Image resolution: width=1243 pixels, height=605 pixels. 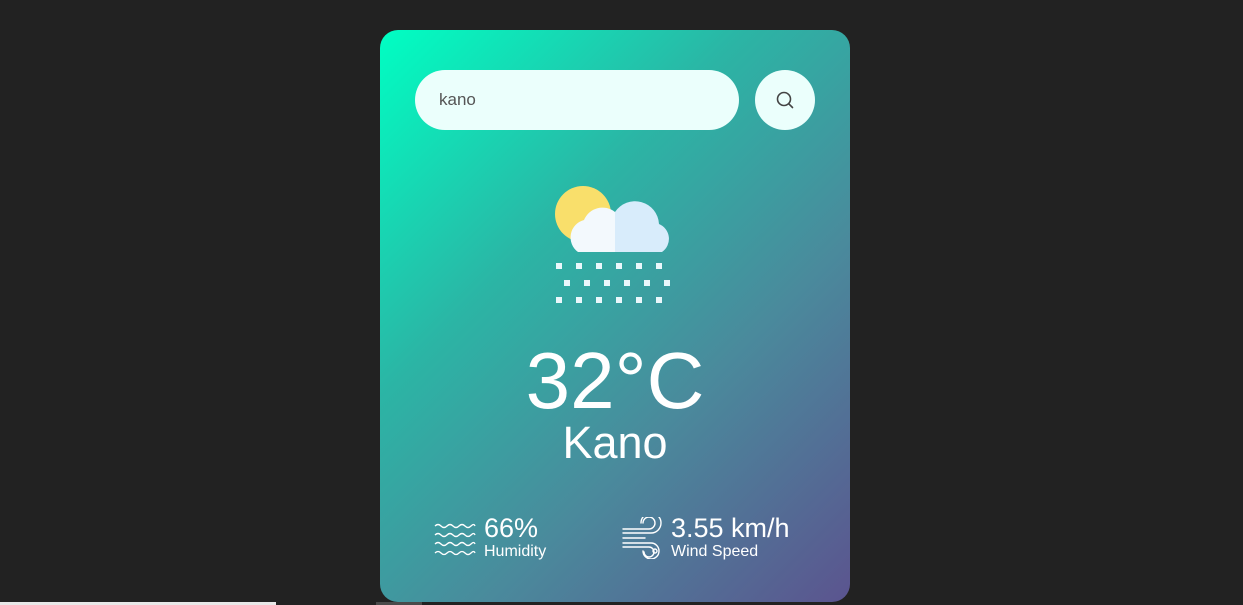 What do you see at coordinates (730, 528) in the screenshot?
I see `wind-value: 3.55 km/h` at bounding box center [730, 528].